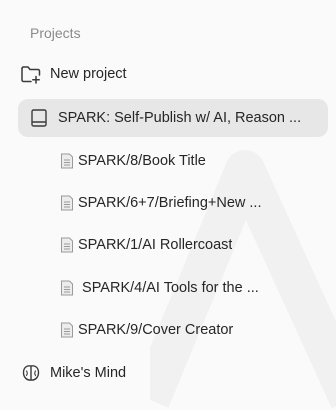  I want to click on conversation-item: SPARK/1/AI Rollercoast, so click(193, 245).